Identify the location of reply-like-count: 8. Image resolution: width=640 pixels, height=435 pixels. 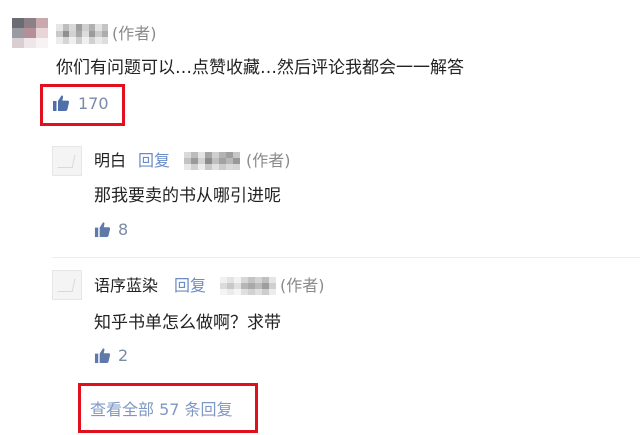
(123, 230).